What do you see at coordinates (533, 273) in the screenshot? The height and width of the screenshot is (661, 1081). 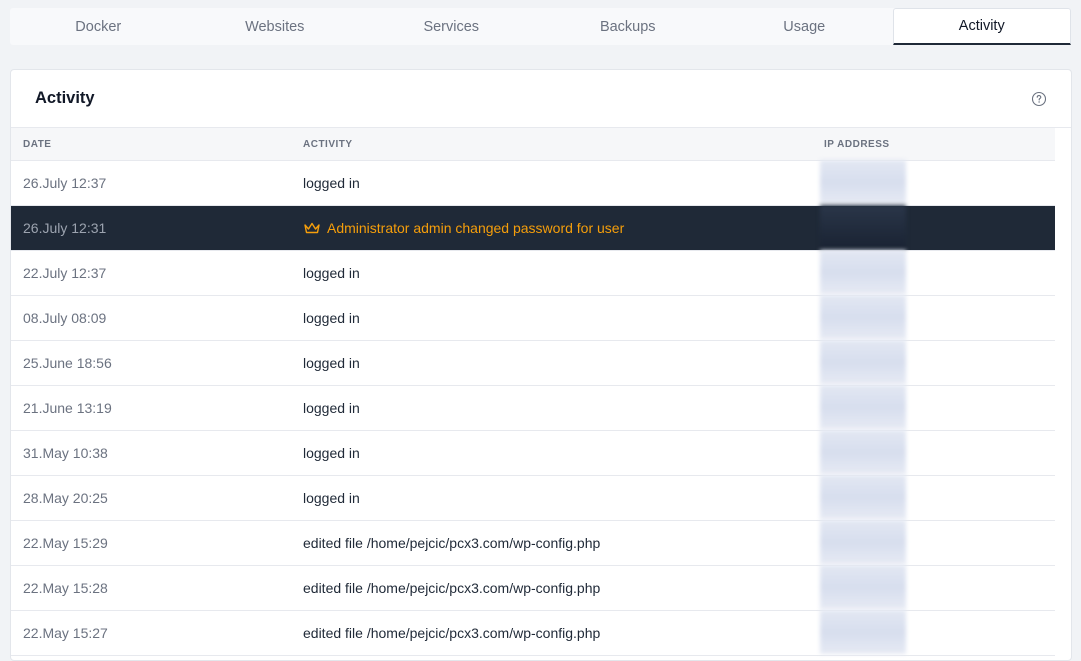 I see `table-row: 22.July 12:37 logged in` at bounding box center [533, 273].